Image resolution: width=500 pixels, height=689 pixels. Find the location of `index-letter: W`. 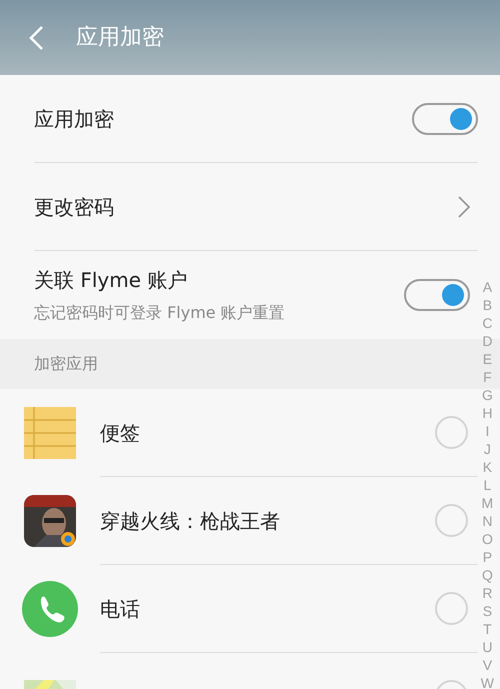

index-letter: W is located at coordinates (487, 681).